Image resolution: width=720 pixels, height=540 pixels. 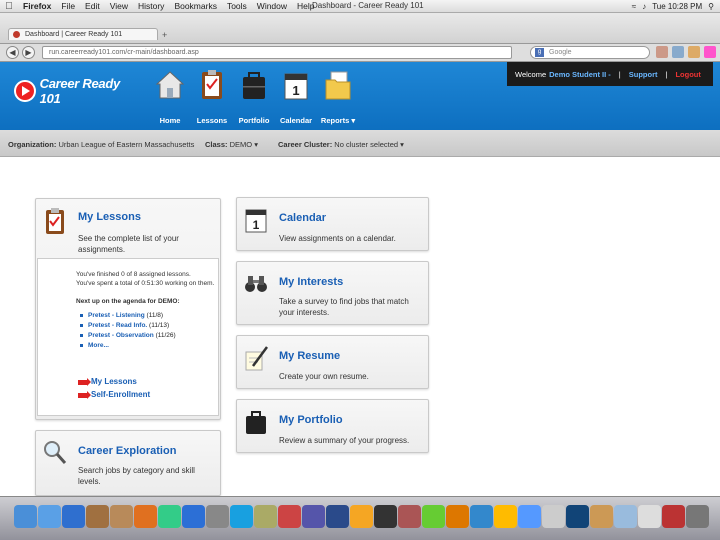 What do you see at coordinates (92, 6) in the screenshot?
I see `menu-edit: Edit` at bounding box center [92, 6].